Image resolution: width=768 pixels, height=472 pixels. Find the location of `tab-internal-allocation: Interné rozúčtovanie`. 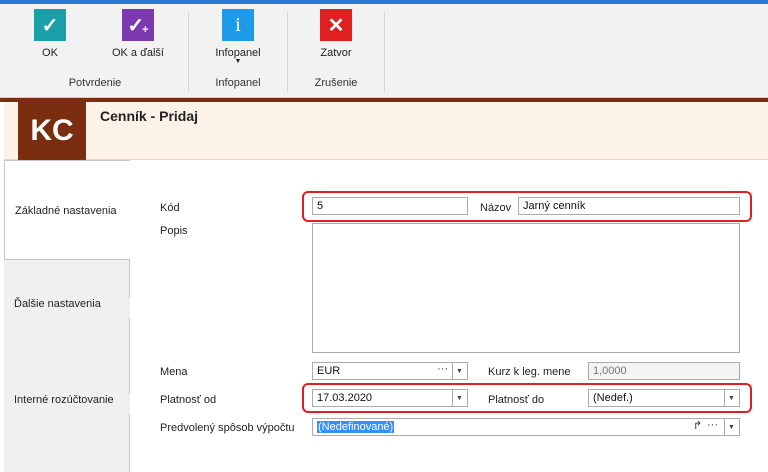

tab-internal-allocation: Interné rozúčtovanie is located at coordinates (67, 404).